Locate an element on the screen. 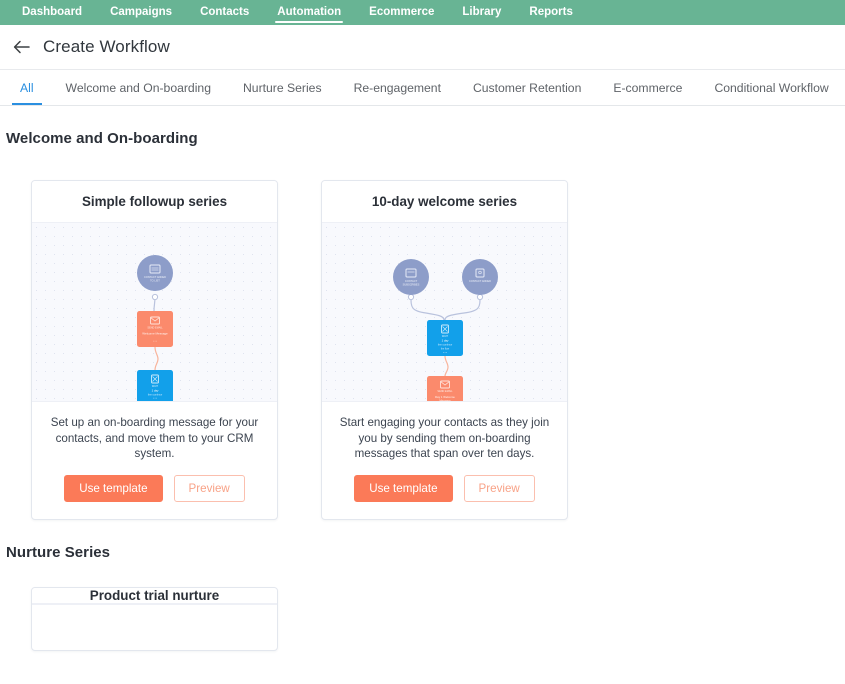  nav-item-ecommerce: Ecommerce is located at coordinates (401, 12).